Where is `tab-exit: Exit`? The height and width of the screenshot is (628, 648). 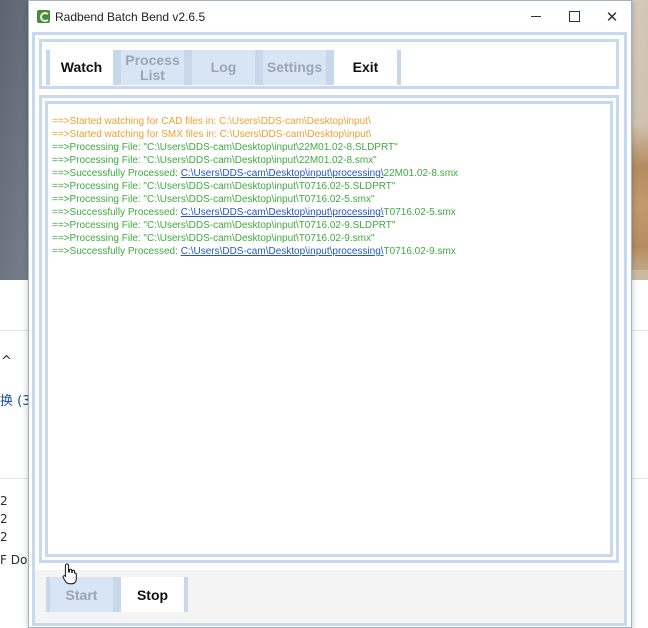
tab-exit: Exit is located at coordinates (365, 67).